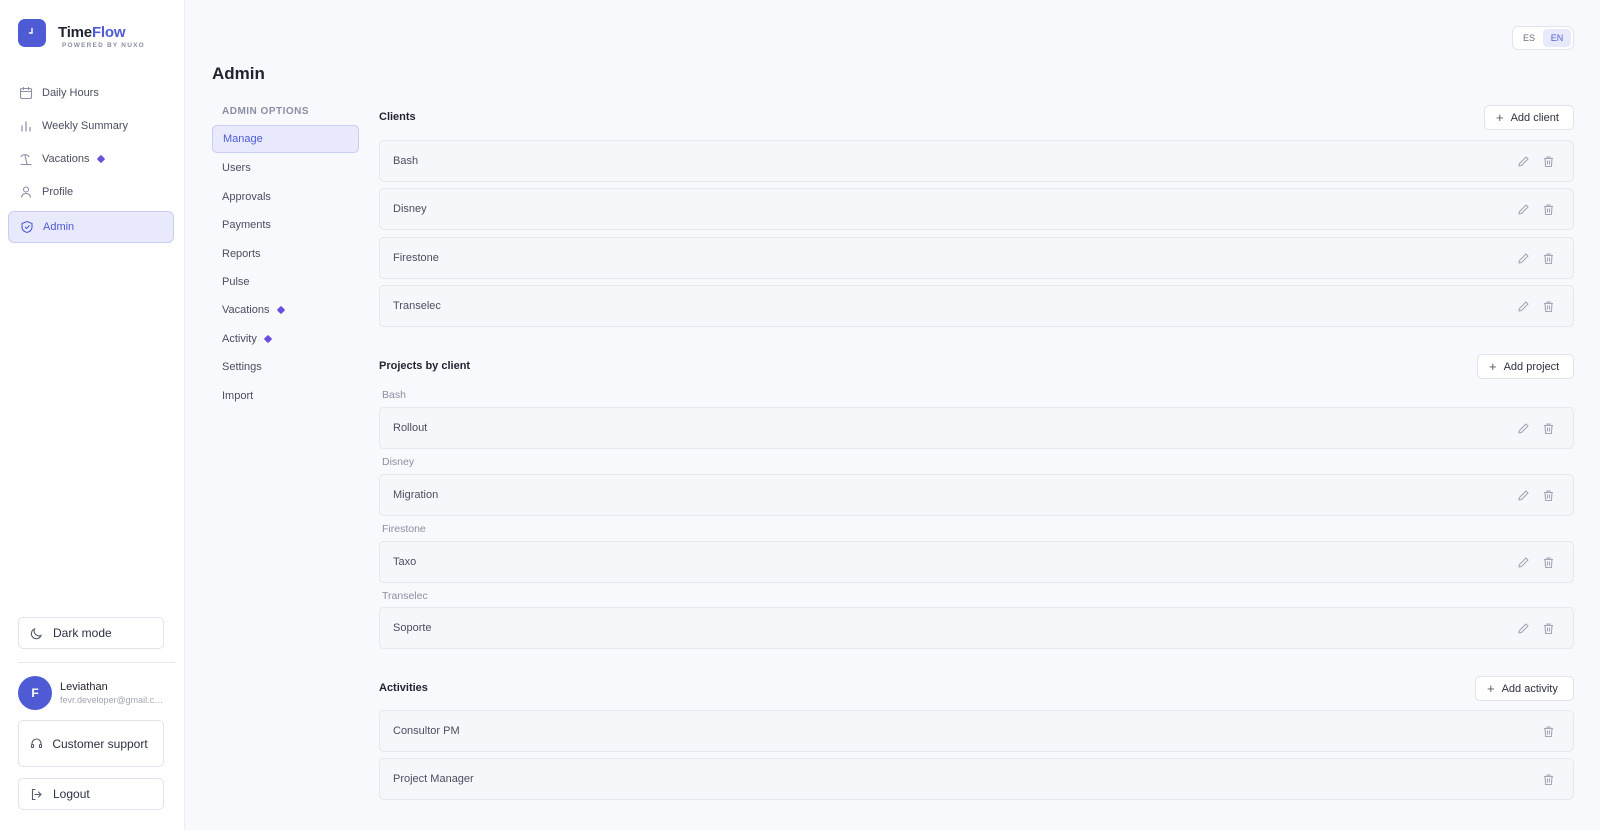  What do you see at coordinates (976, 306) in the screenshot?
I see `client-row: Transelec` at bounding box center [976, 306].